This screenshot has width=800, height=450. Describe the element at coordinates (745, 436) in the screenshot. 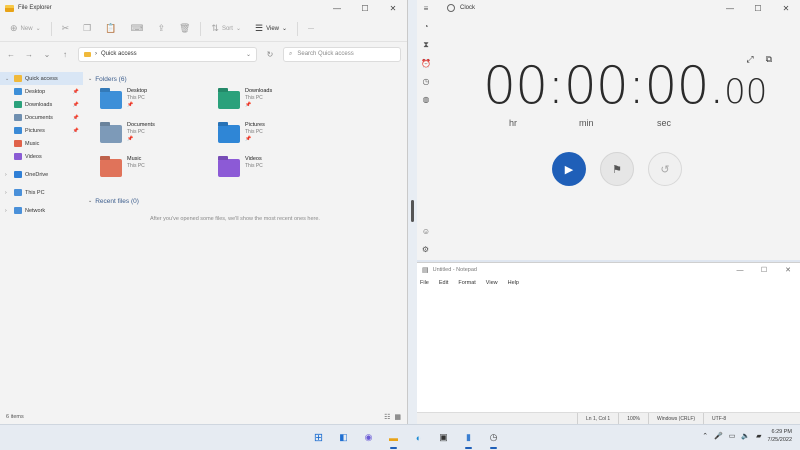

I see `volume-icon: 🔈` at that location.